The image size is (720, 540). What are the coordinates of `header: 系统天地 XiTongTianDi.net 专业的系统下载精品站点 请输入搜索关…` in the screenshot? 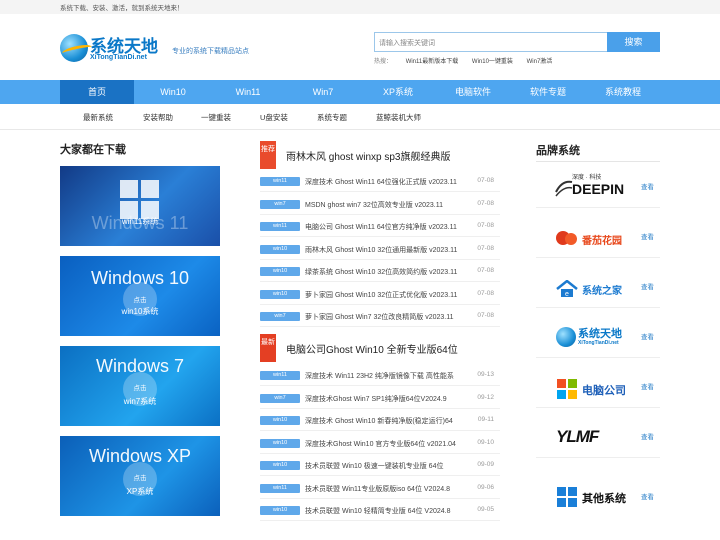 It's located at (360, 47).